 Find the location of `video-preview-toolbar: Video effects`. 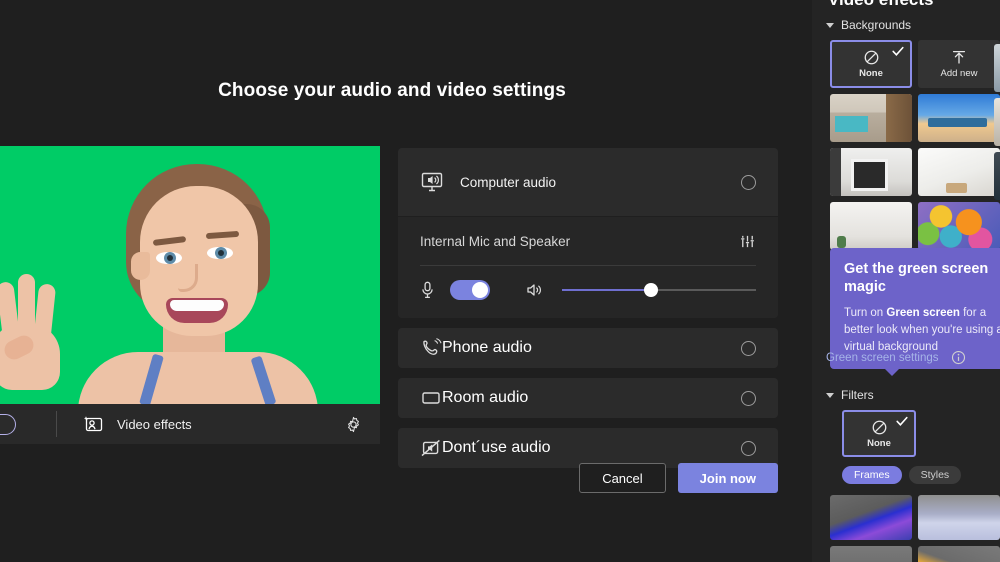

video-preview-toolbar: Video effects is located at coordinates (190, 424).